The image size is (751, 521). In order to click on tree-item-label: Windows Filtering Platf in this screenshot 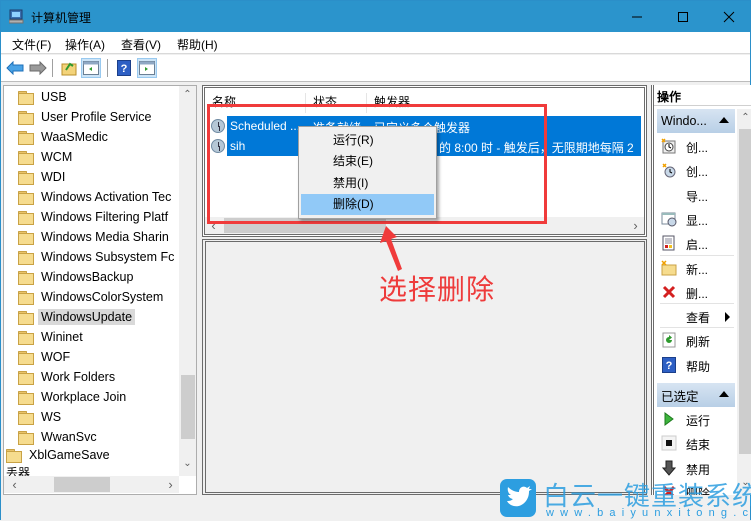, I will do `click(105, 217)`.